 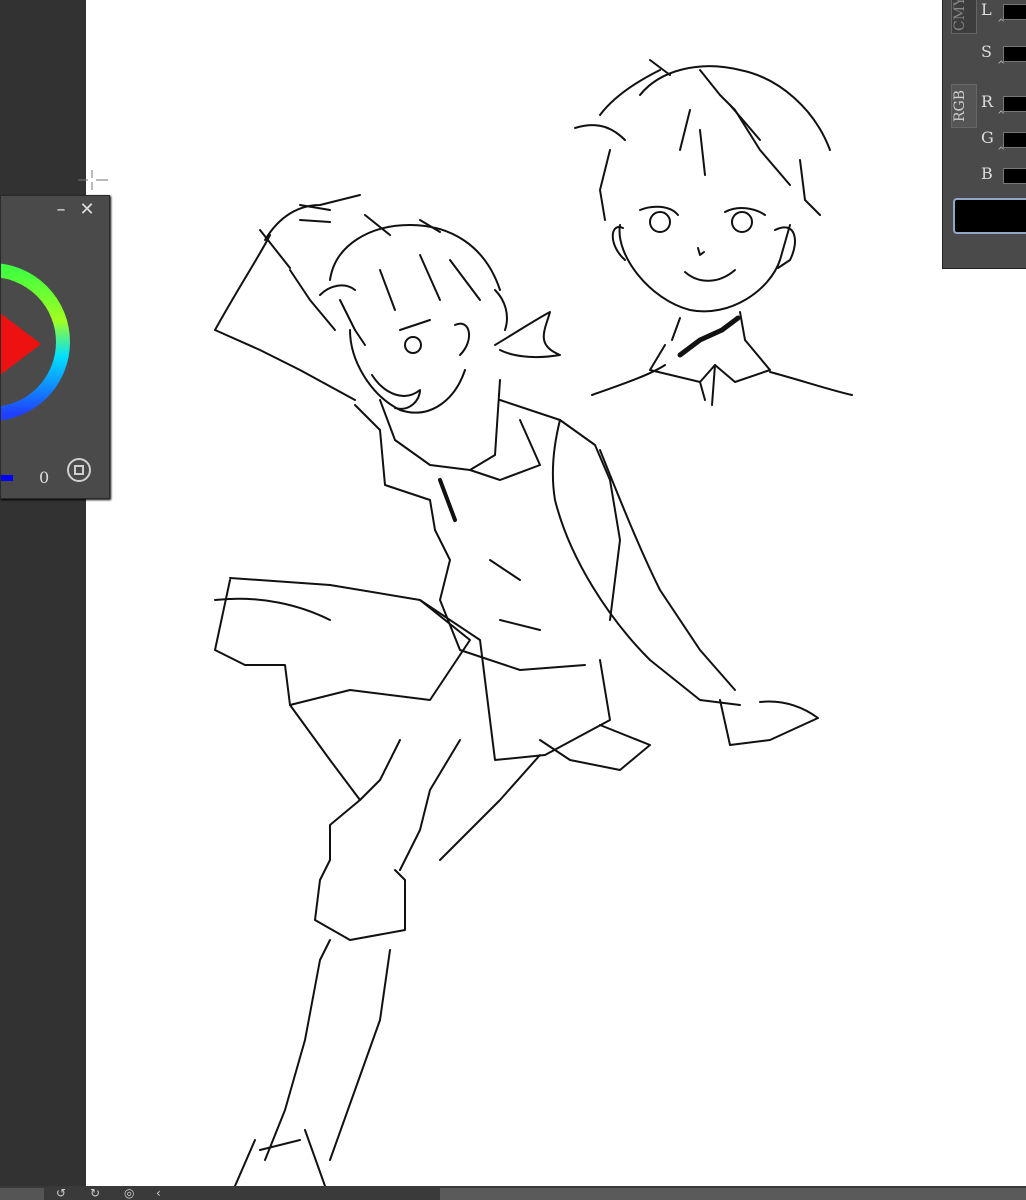 What do you see at coordinates (1002, 15) in the screenshot?
I see `slider-l: L ^` at bounding box center [1002, 15].